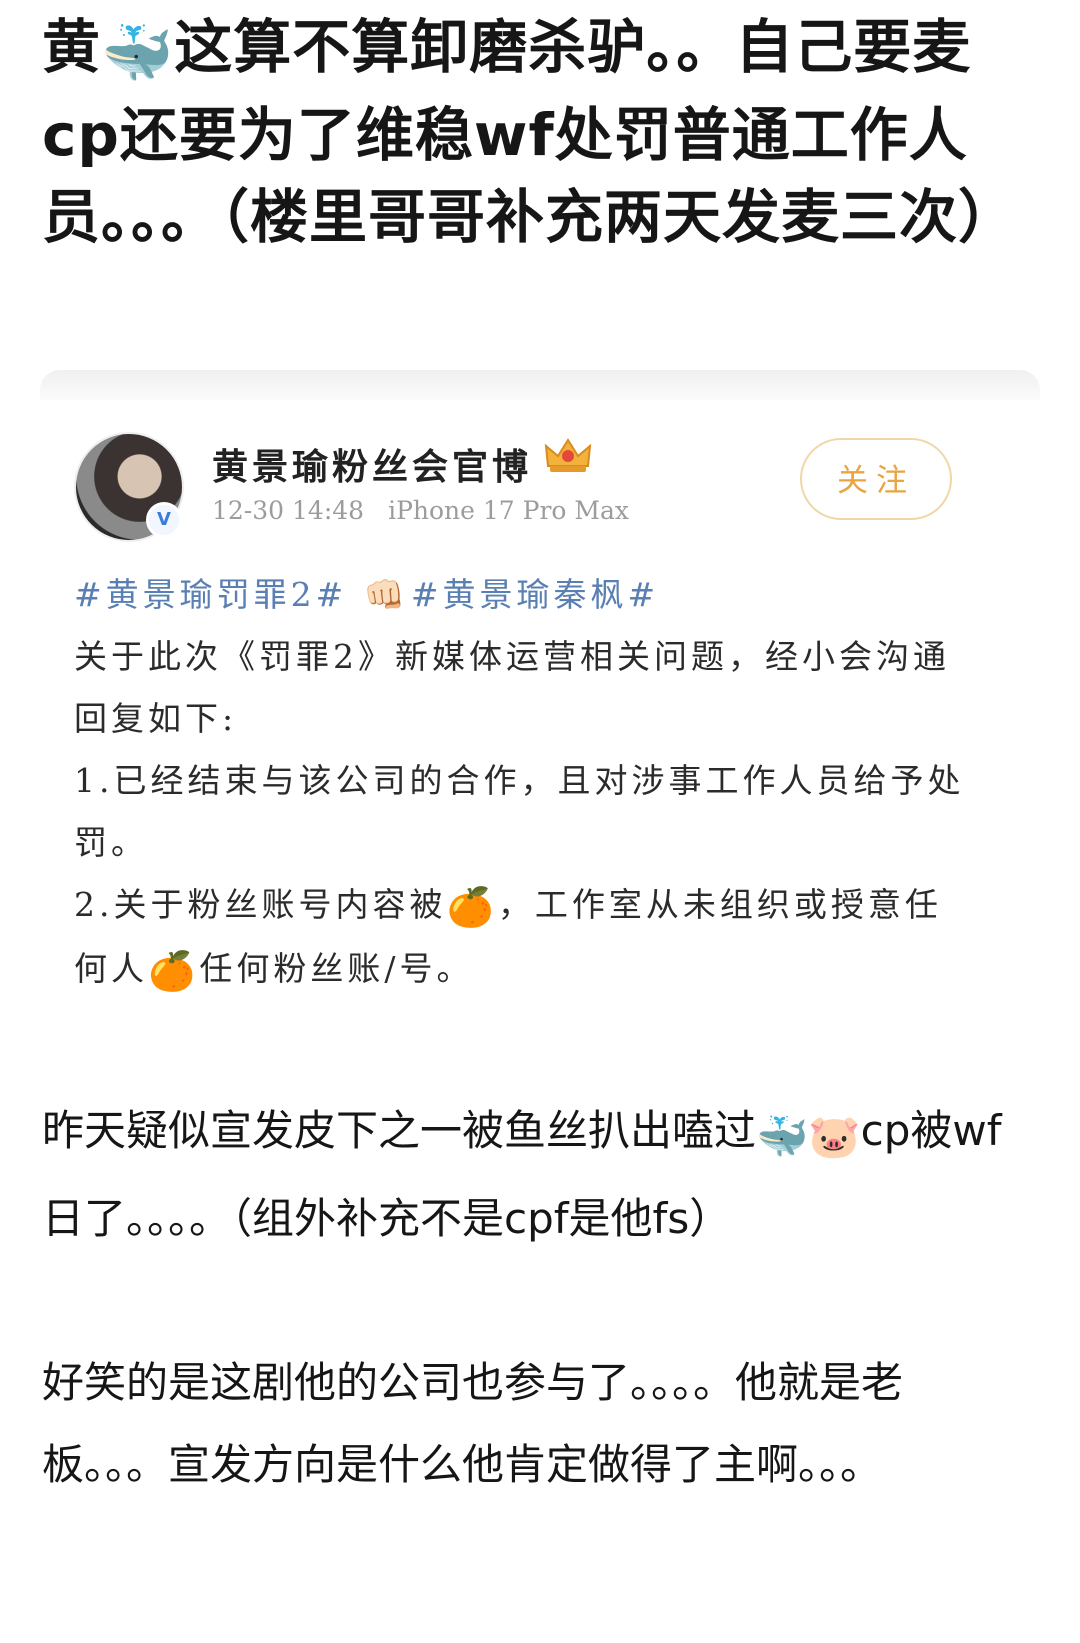 The height and width of the screenshot is (1643, 1080). I want to click on post-timestamp: 12-30 14:48, so click(288, 510).